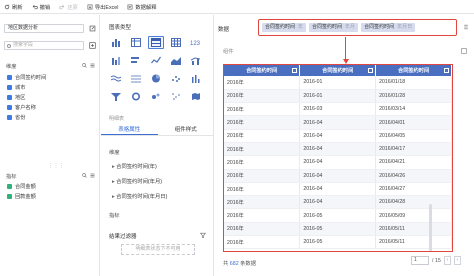  What do you see at coordinates (25, 108) in the screenshot?
I see `field-label: 客户名称` at bounding box center [25, 108].